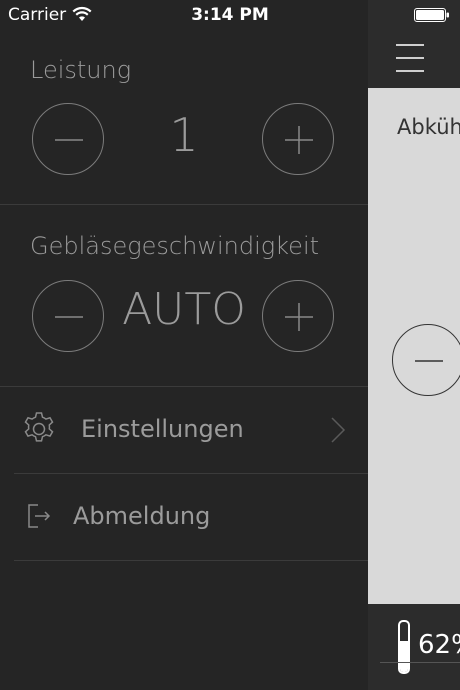  What do you see at coordinates (410, 59) in the screenshot?
I see `menu-icon` at bounding box center [410, 59].